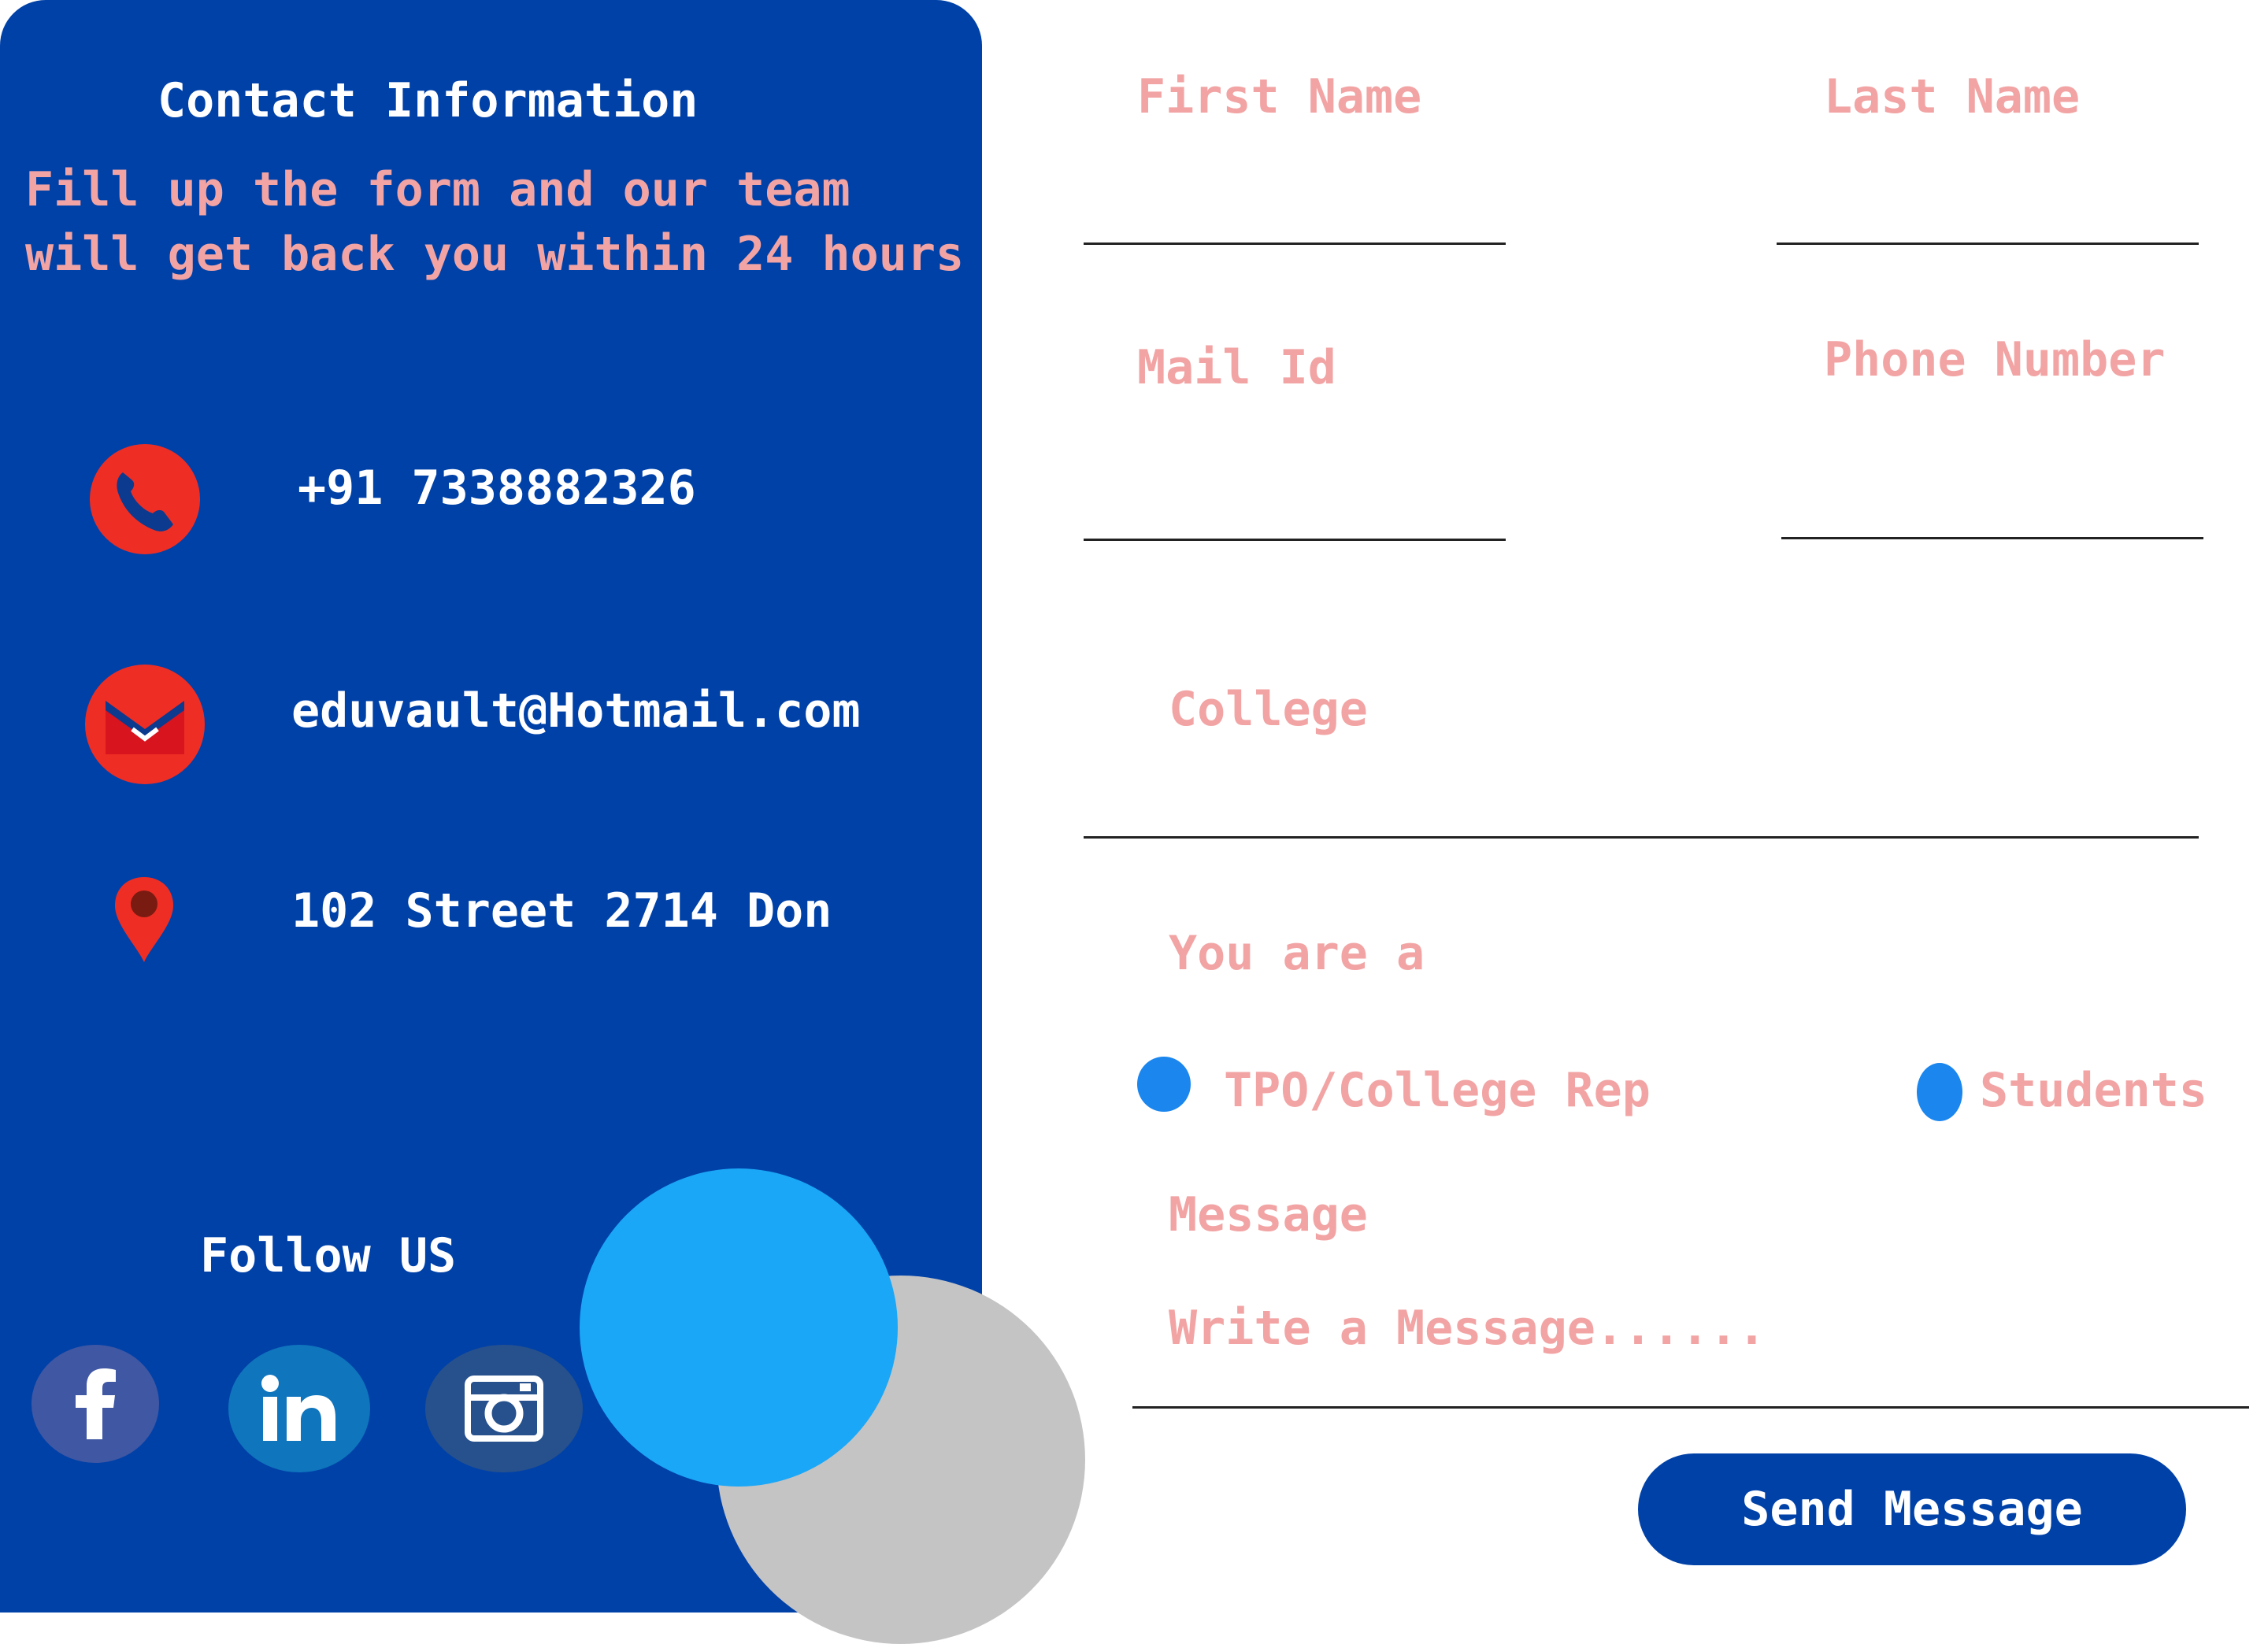 This screenshot has height=1644, width=2268. Describe the element at coordinates (144, 920) in the screenshot. I see `location-pin-icon` at that location.